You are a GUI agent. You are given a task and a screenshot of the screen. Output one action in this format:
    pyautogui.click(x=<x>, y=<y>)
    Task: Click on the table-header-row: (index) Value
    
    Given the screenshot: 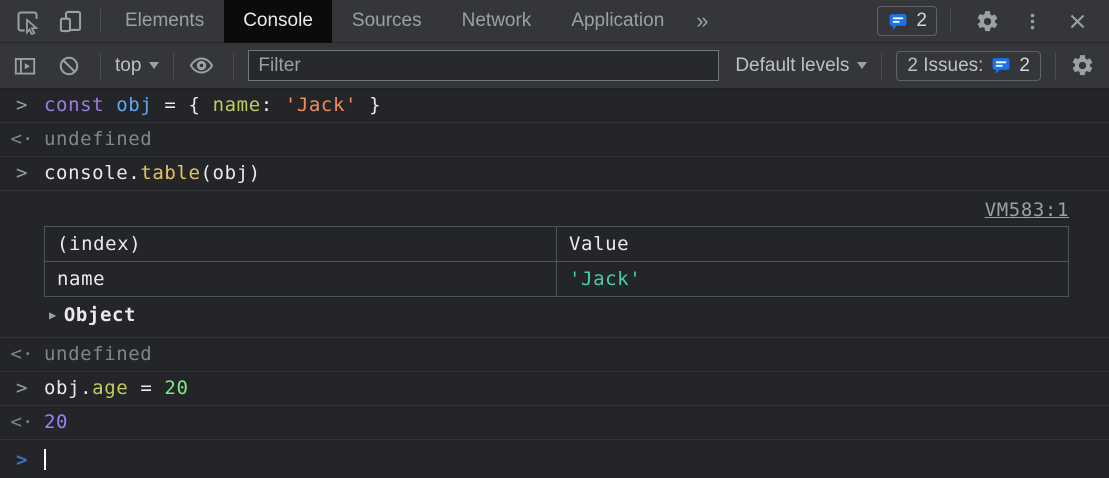 What is the action you would take?
    pyautogui.click(x=556, y=244)
    